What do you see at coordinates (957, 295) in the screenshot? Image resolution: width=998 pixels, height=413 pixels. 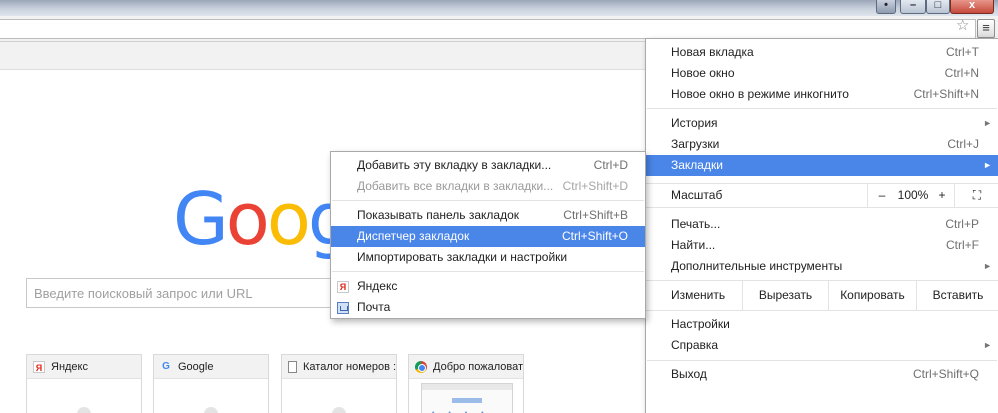 I see `paste-button: Вставить` at bounding box center [957, 295].